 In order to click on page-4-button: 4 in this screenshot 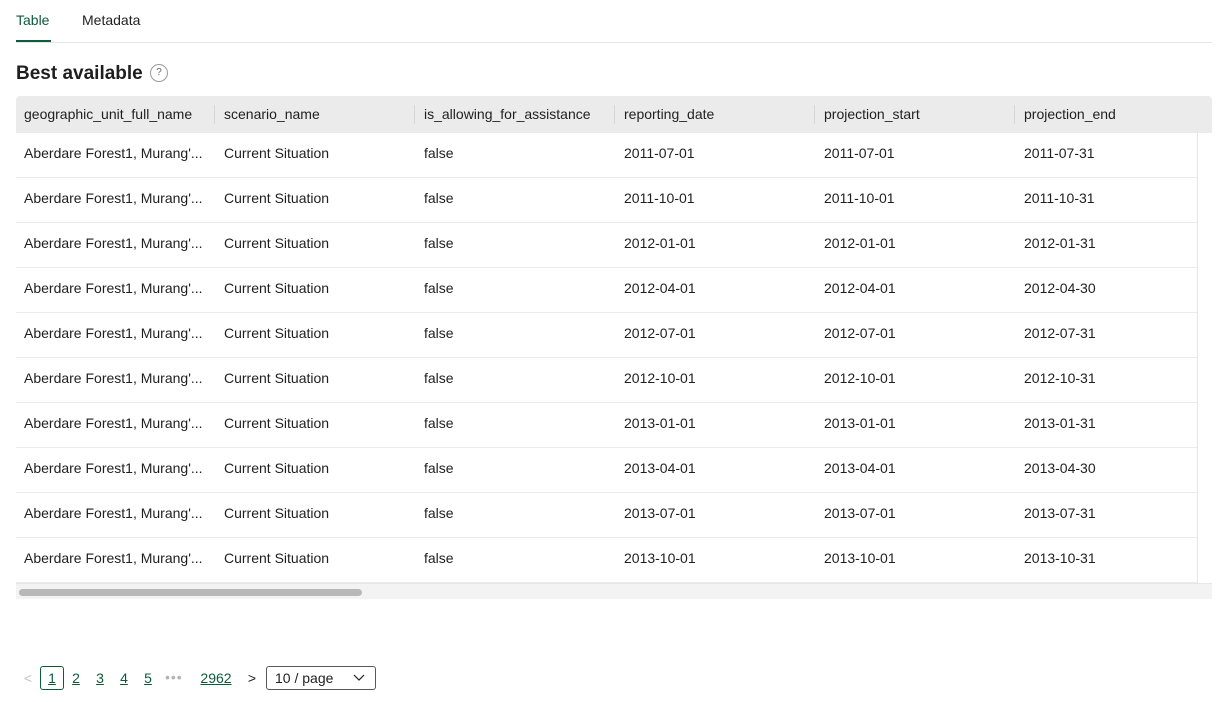, I will do `click(124, 678)`.